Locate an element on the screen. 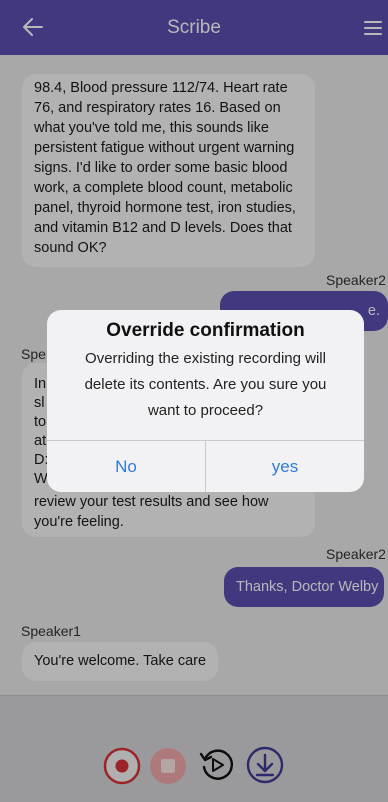 This screenshot has width=388, height=802. dialog-message-line: Overriding the existing recording will is located at coordinates (205, 358).